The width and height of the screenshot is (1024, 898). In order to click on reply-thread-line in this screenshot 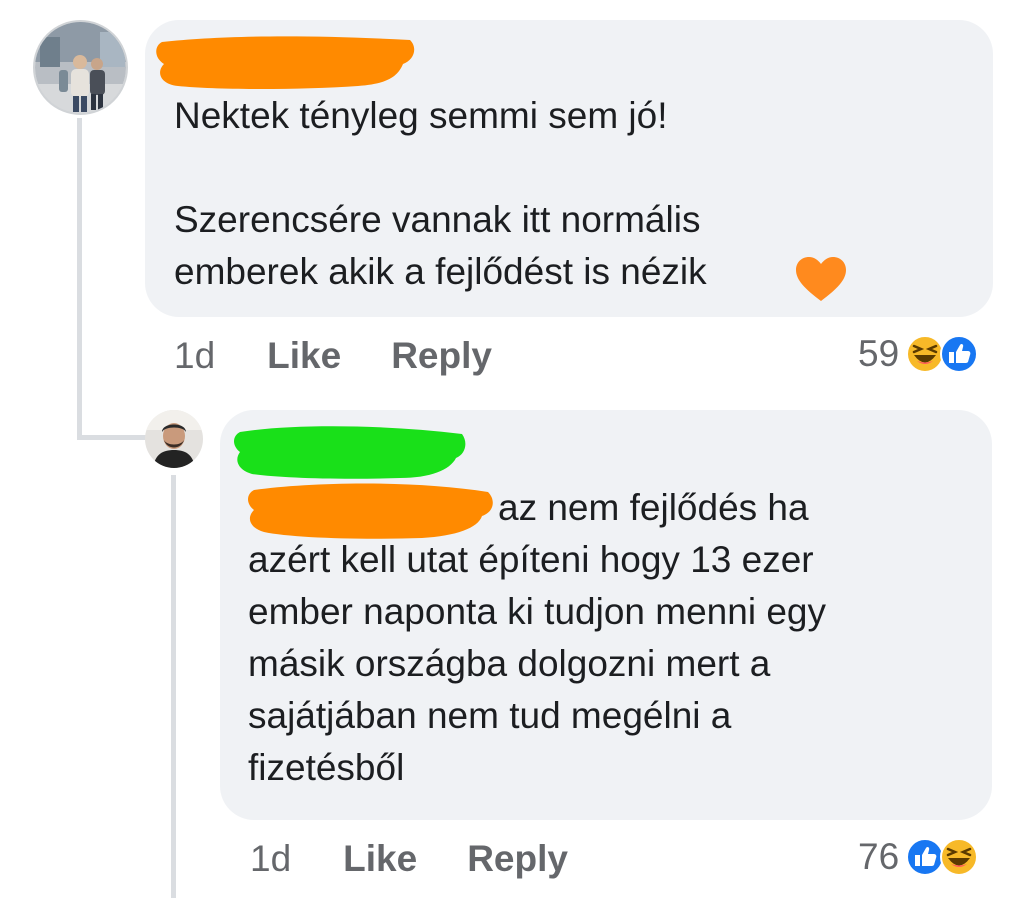, I will do `click(173, 686)`.